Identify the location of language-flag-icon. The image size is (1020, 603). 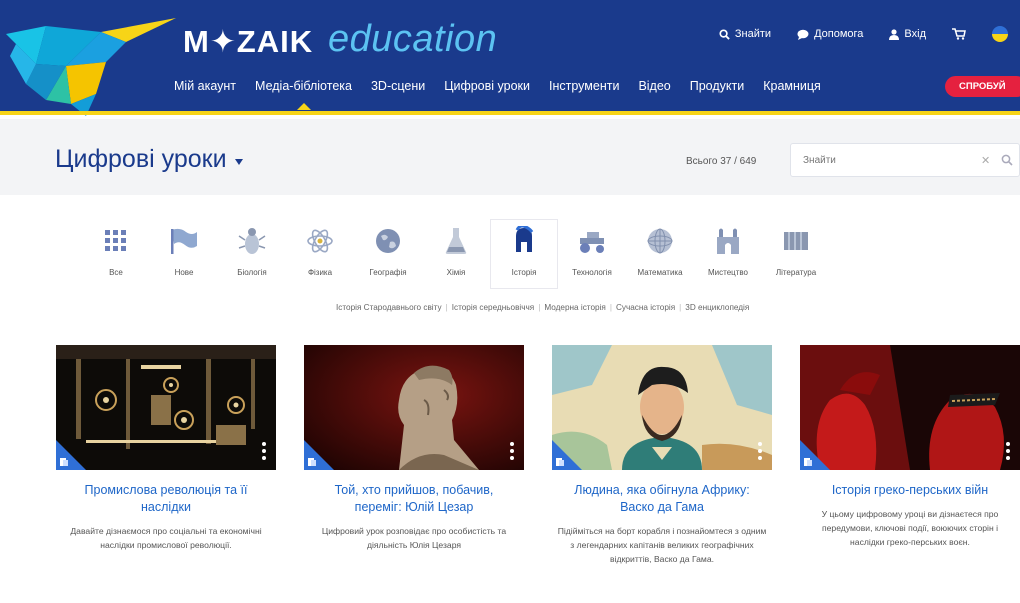
(1000, 34).